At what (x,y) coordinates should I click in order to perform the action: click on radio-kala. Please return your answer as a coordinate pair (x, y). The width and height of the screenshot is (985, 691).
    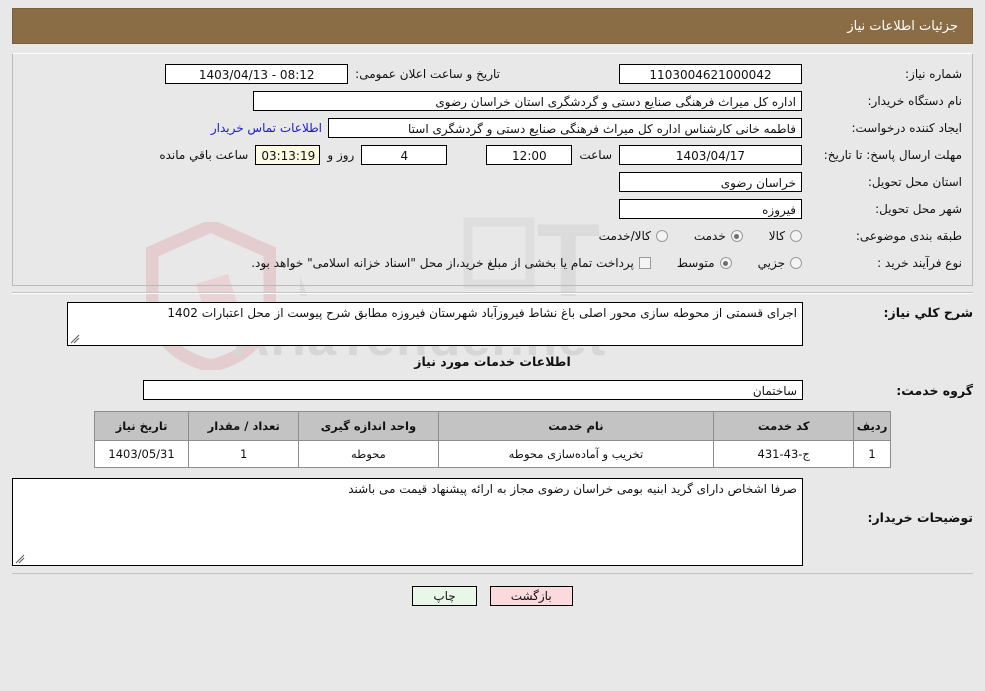
    Looking at the image, I should click on (796, 236).